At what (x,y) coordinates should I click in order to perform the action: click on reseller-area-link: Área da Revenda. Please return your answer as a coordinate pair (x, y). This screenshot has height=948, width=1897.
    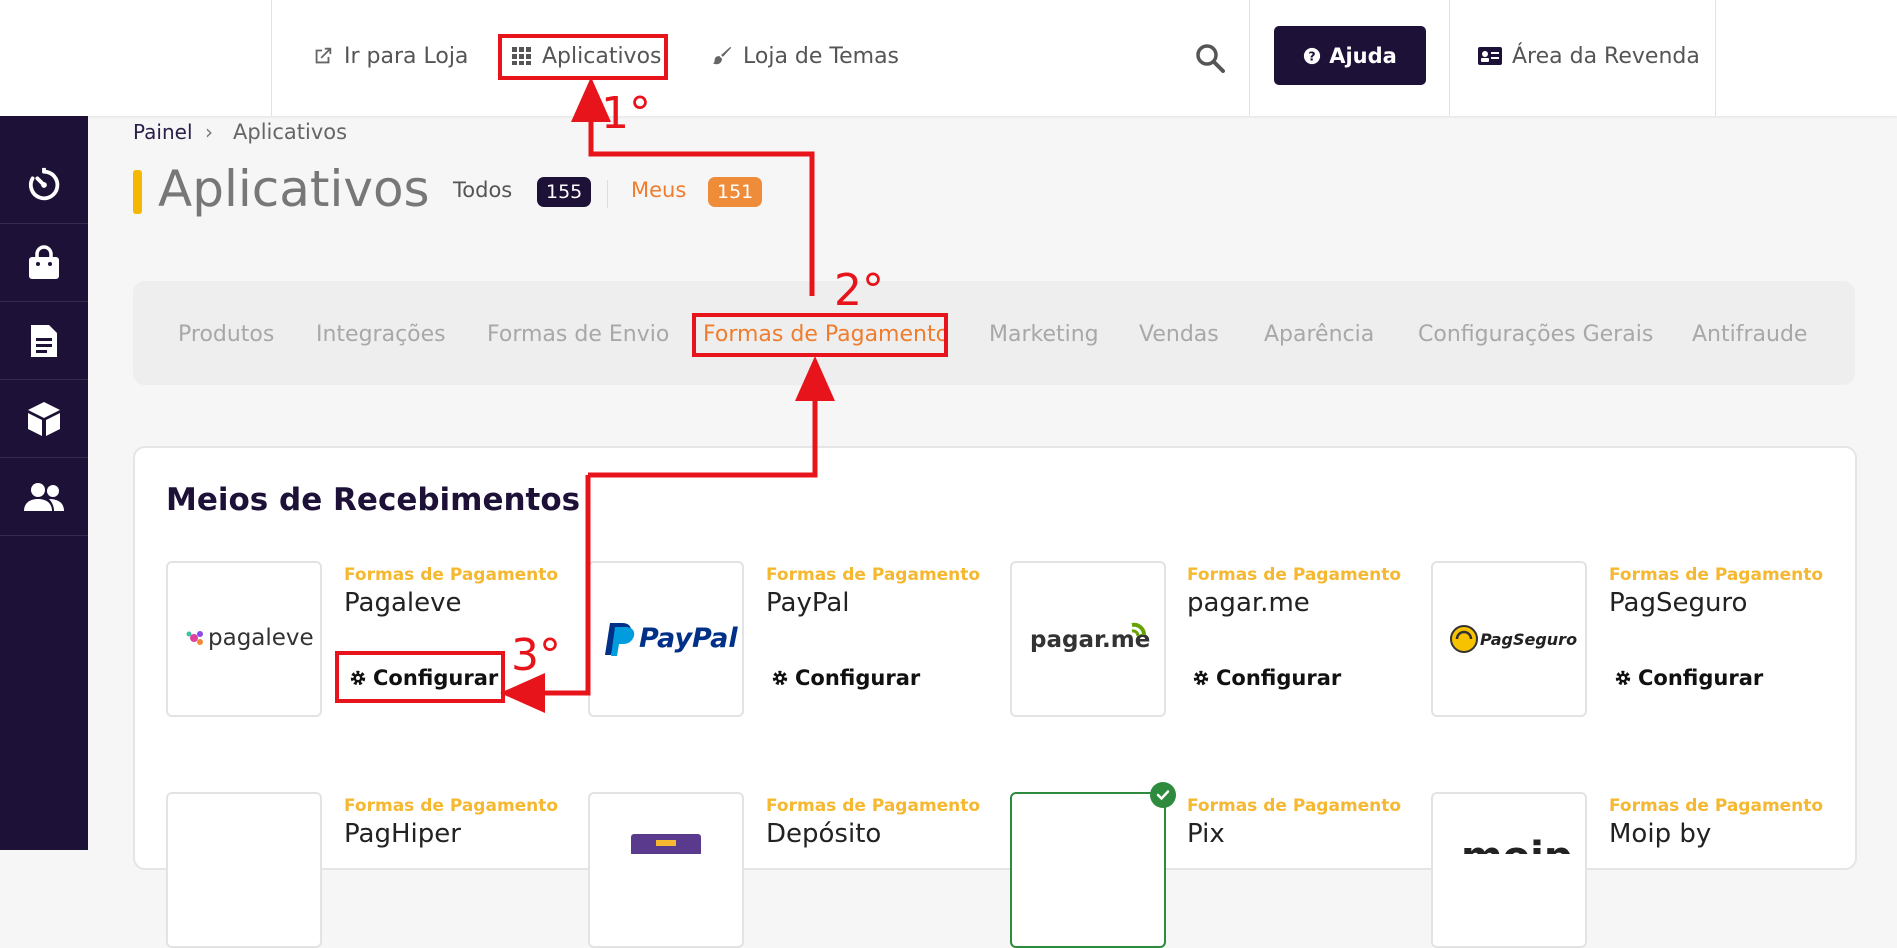
    Looking at the image, I should click on (1589, 56).